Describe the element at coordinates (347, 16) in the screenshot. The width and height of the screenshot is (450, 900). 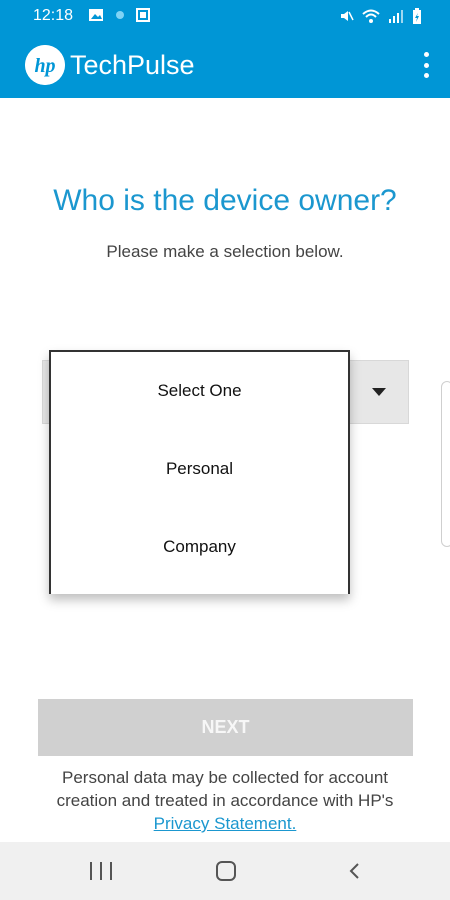
I see `mute-icon` at that location.